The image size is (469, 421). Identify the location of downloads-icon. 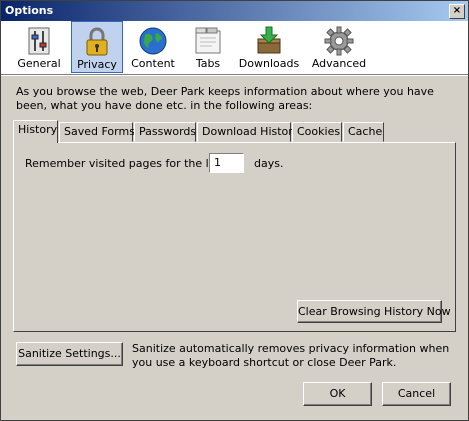
(269, 40).